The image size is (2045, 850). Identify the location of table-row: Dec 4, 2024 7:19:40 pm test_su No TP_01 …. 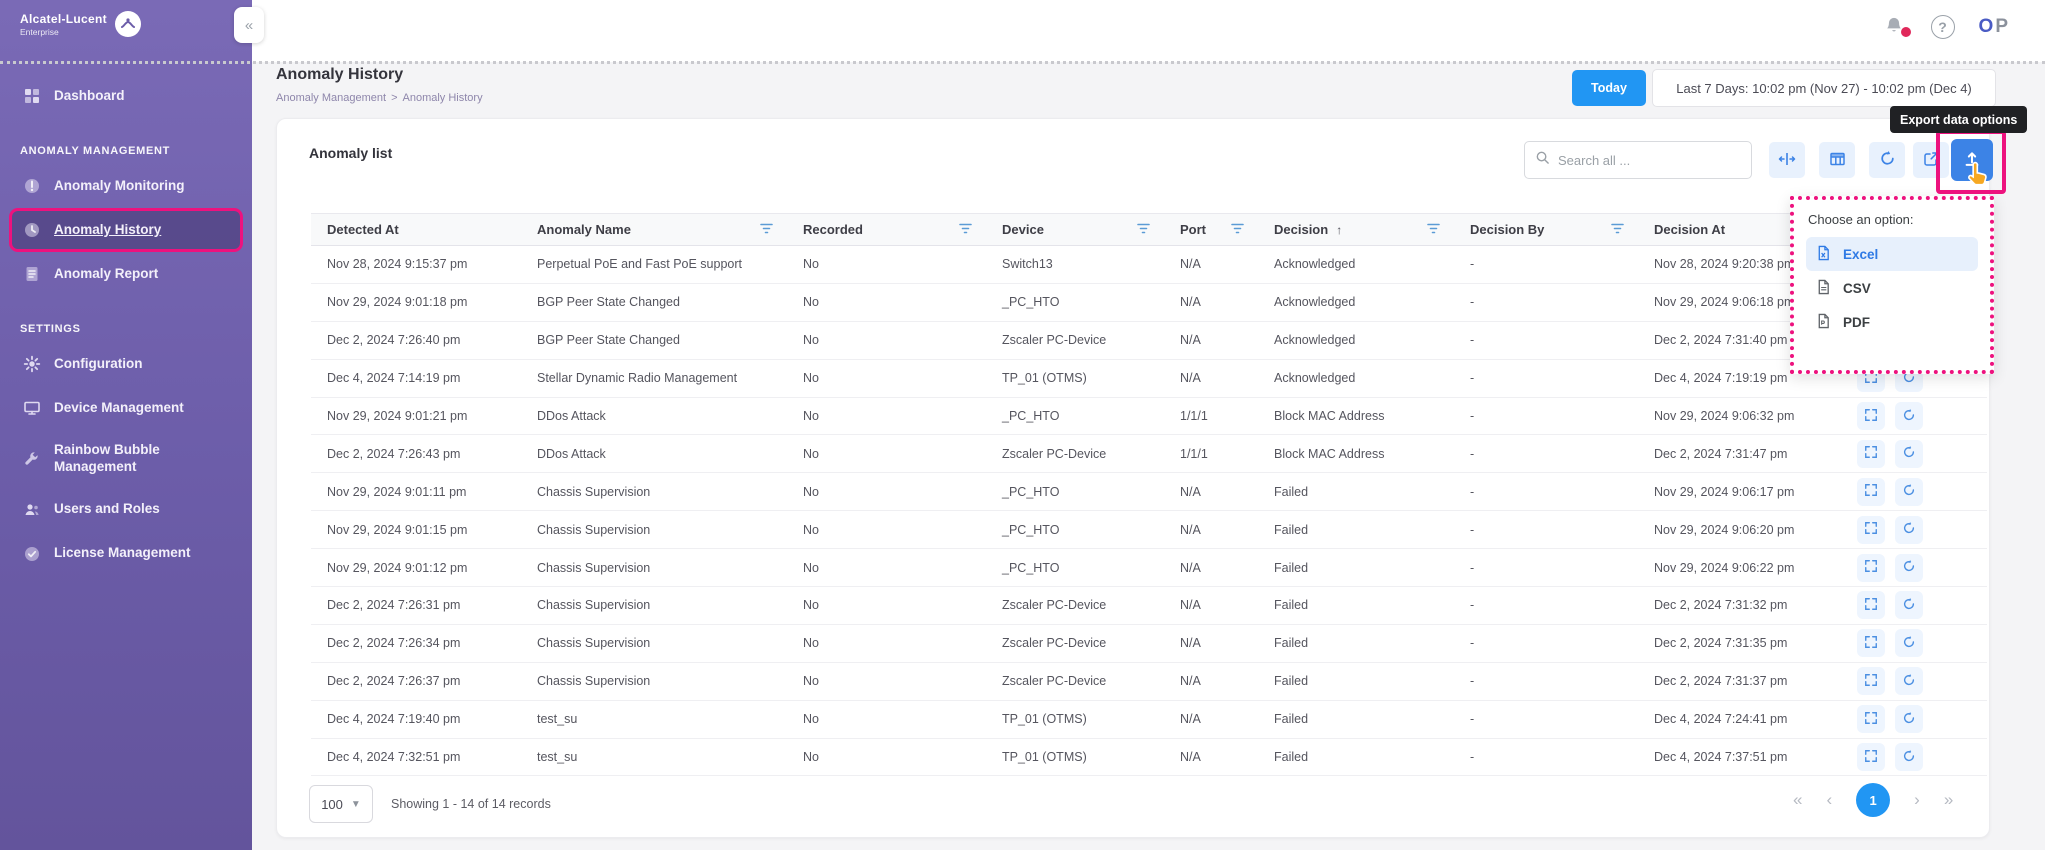
(1149, 719).